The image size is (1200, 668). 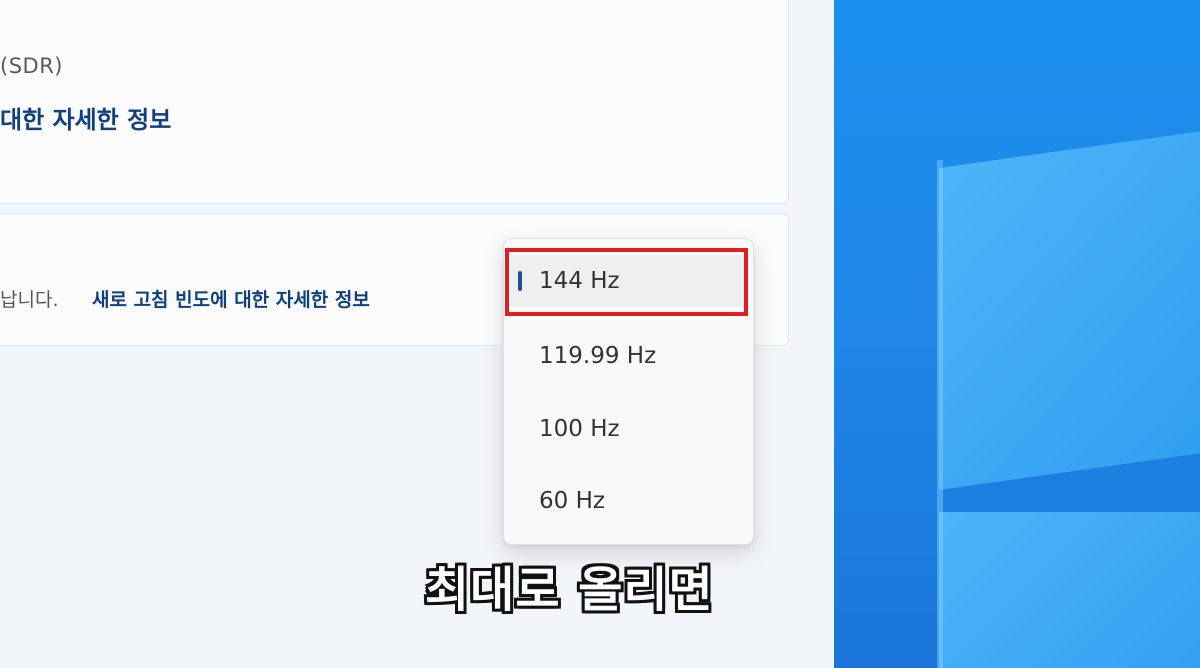 What do you see at coordinates (940, 414) in the screenshot?
I see `windows-logo-edge` at bounding box center [940, 414].